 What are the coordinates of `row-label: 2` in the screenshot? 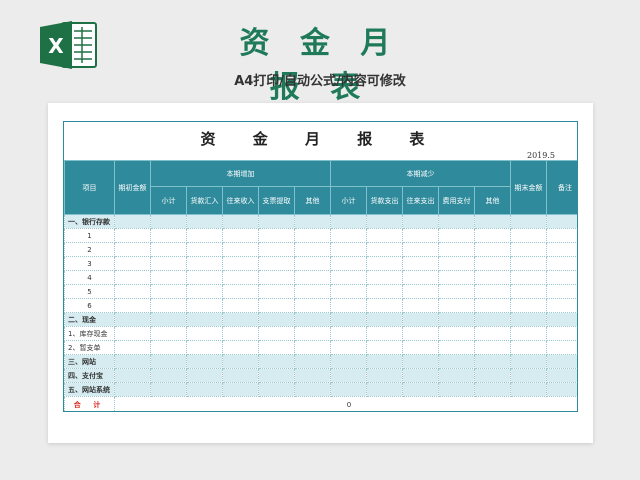 It's located at (89, 249).